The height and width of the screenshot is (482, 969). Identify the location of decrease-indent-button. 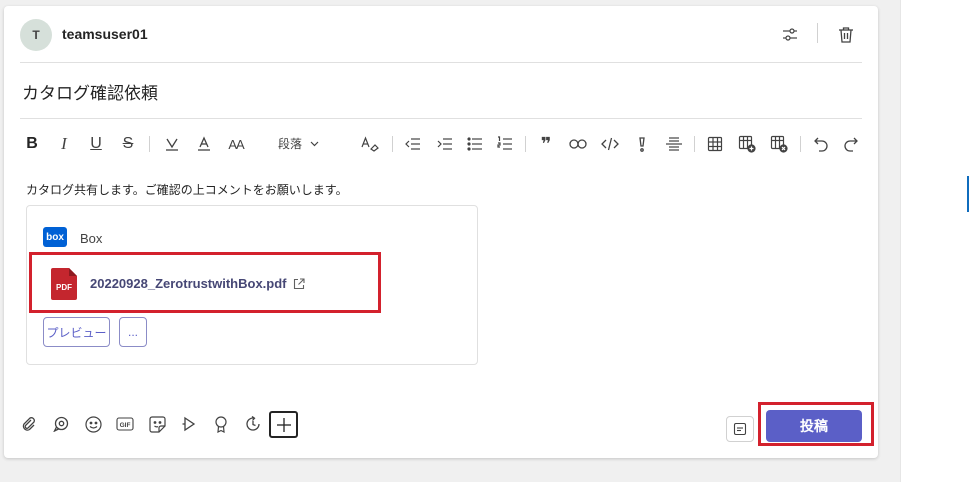
(413, 144).